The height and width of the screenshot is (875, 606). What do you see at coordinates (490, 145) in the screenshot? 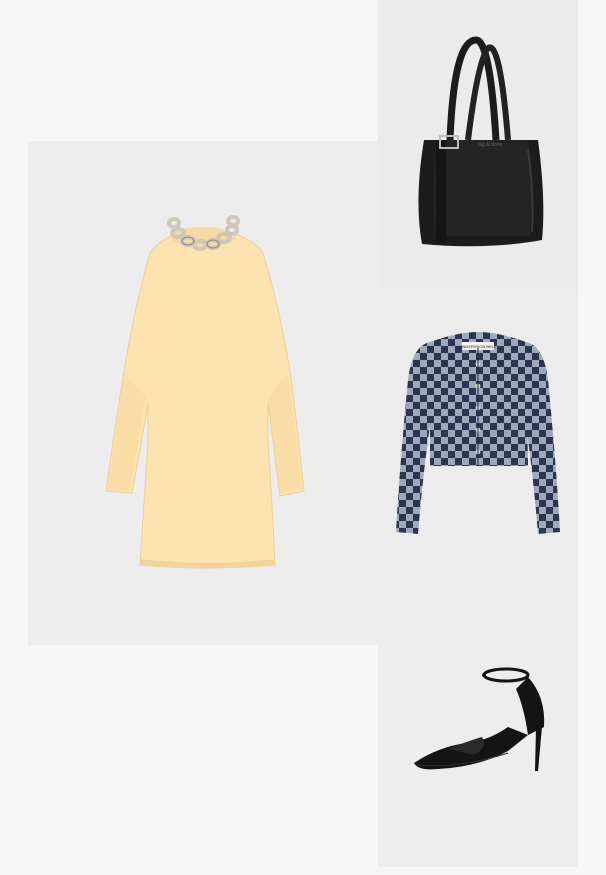
I see `bag-brand-stamp: rag & bone` at bounding box center [490, 145].